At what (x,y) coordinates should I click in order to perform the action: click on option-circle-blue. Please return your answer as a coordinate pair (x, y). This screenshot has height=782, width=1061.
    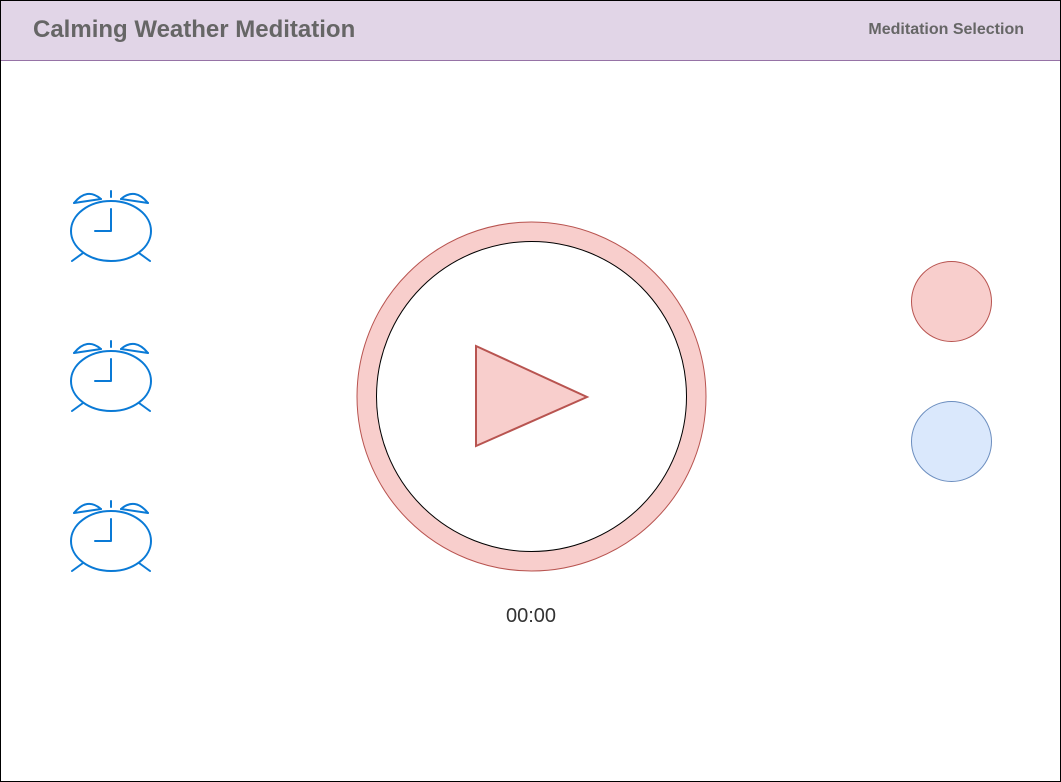
    Looking at the image, I should click on (951, 441).